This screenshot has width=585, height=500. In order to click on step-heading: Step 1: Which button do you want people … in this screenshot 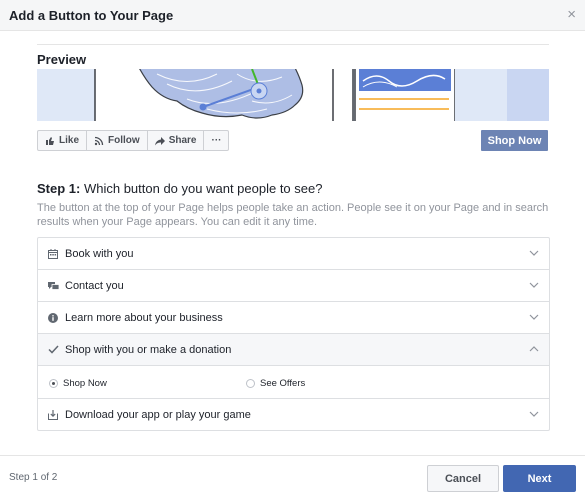, I will do `click(179, 188)`.